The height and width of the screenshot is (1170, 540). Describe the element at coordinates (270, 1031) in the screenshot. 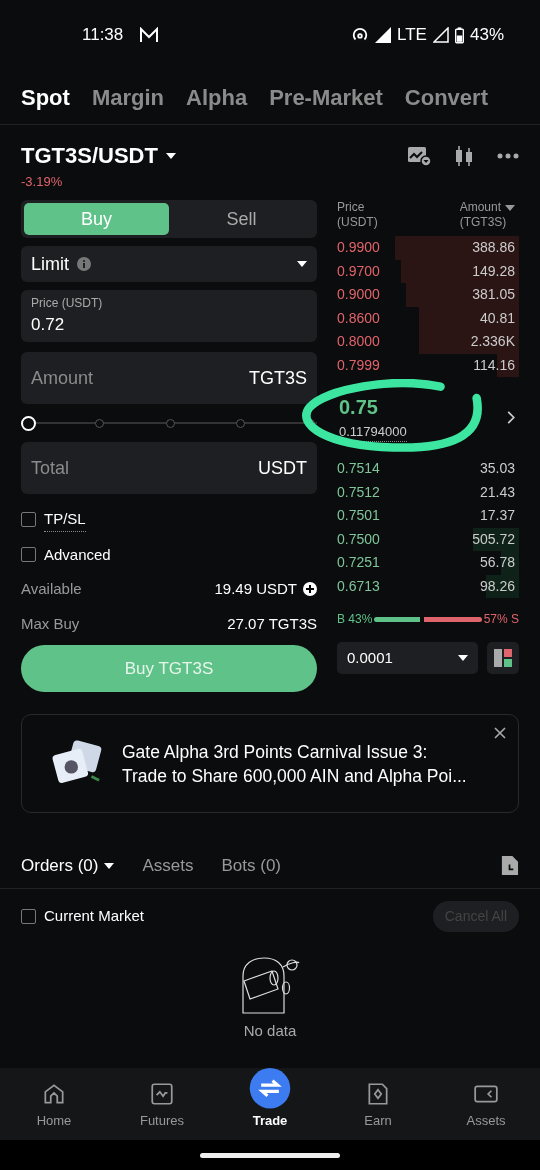

I see `empty-message: No data` at that location.